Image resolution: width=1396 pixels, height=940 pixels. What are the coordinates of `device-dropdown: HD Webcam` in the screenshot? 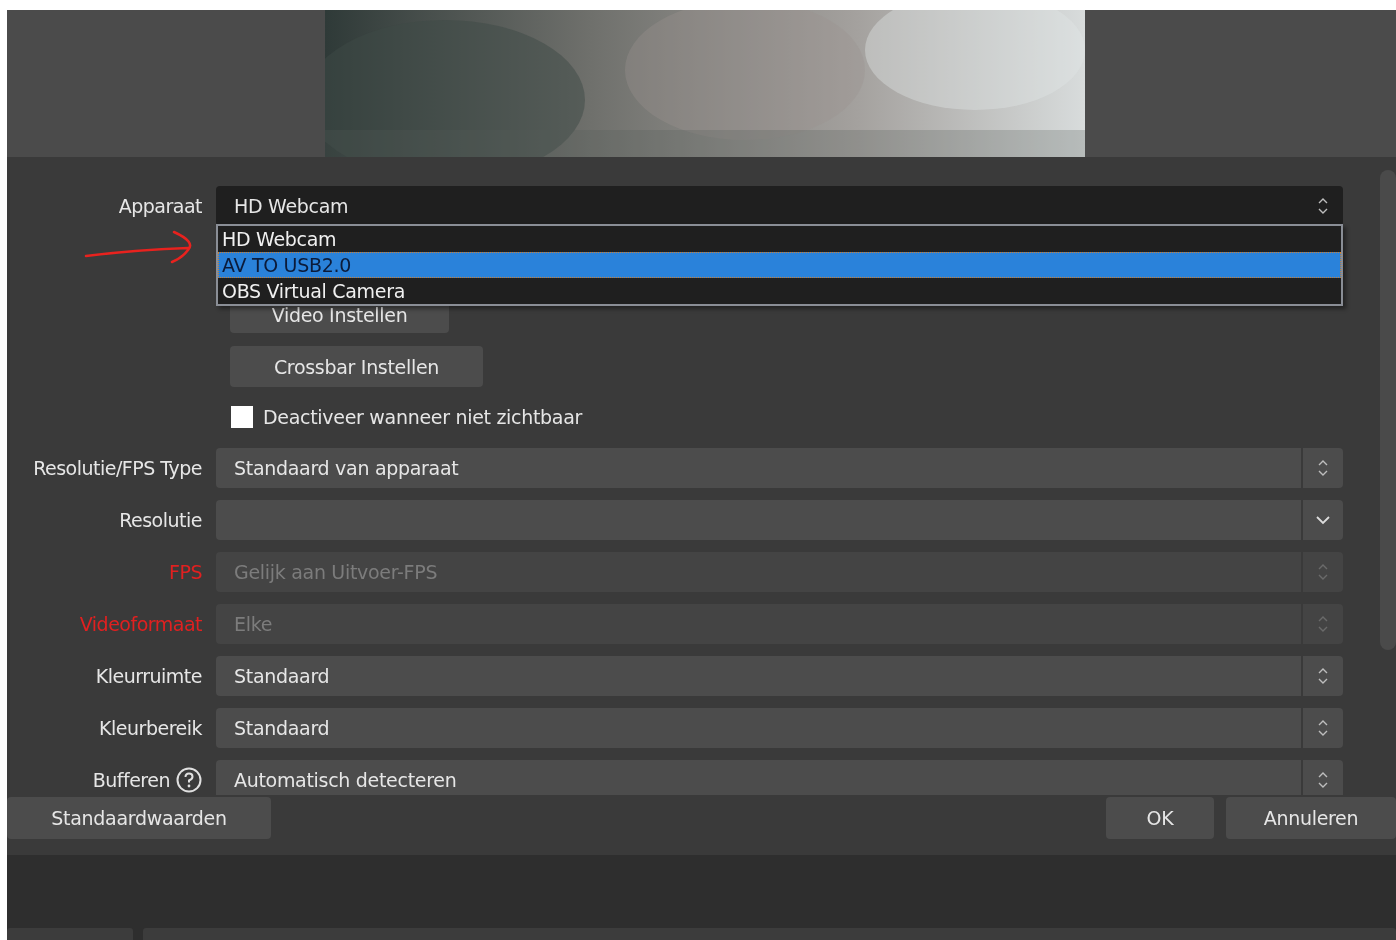 It's located at (779, 206).